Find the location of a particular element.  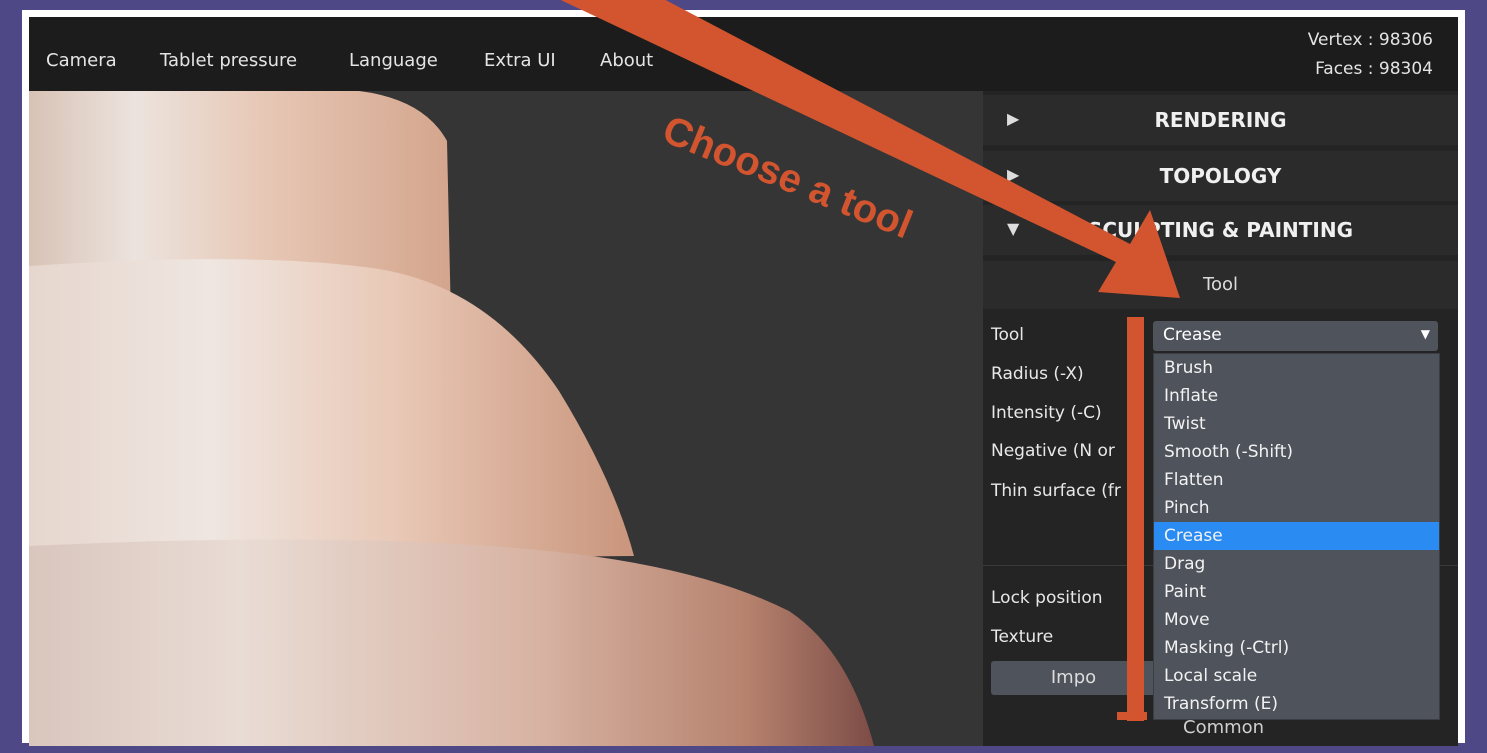

vertex-count: Vertex : 98306 is located at coordinates (1370, 40).